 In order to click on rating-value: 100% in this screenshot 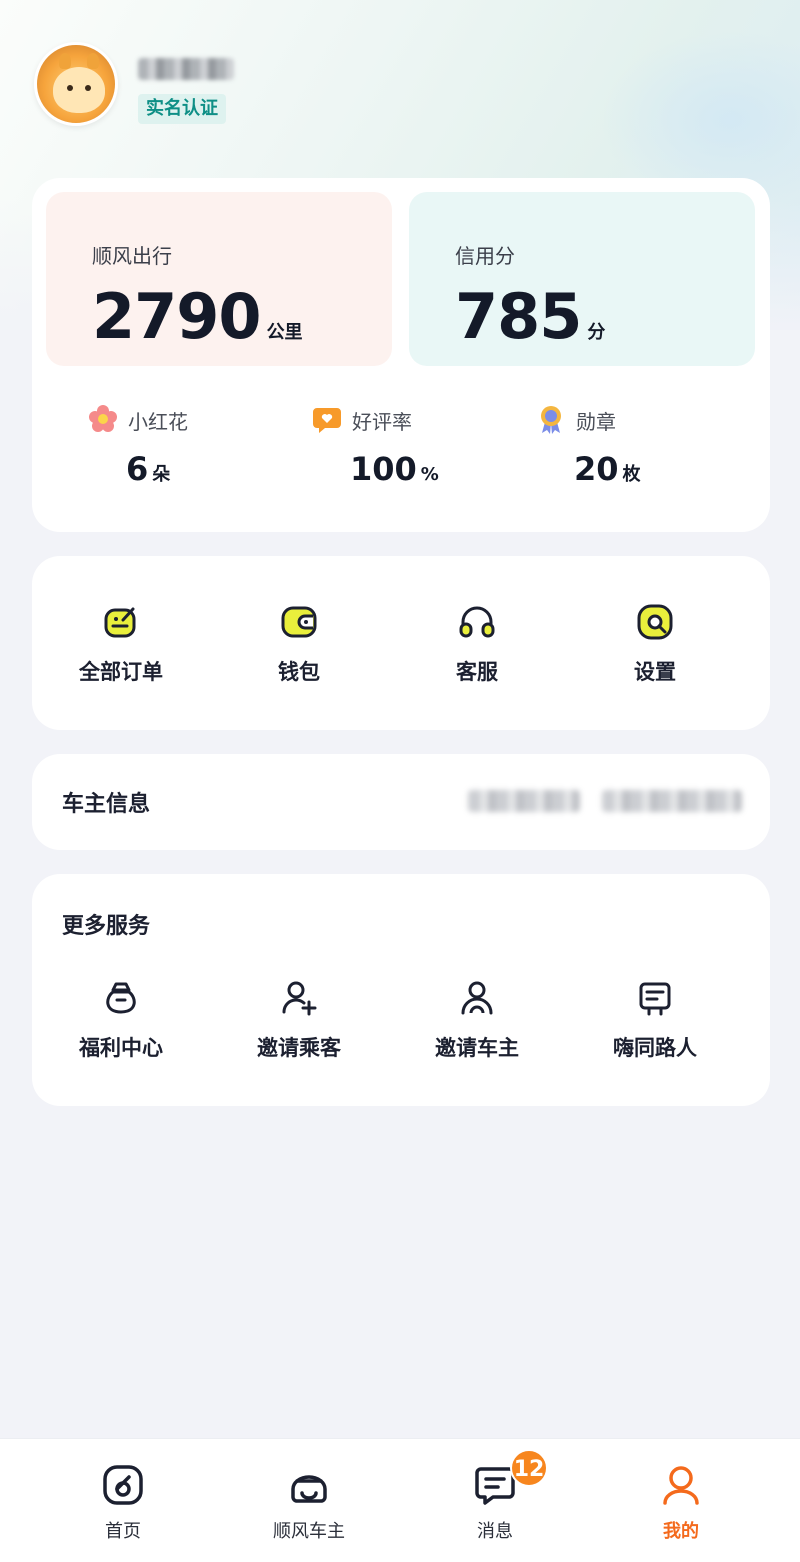, I will do `click(394, 469)`.